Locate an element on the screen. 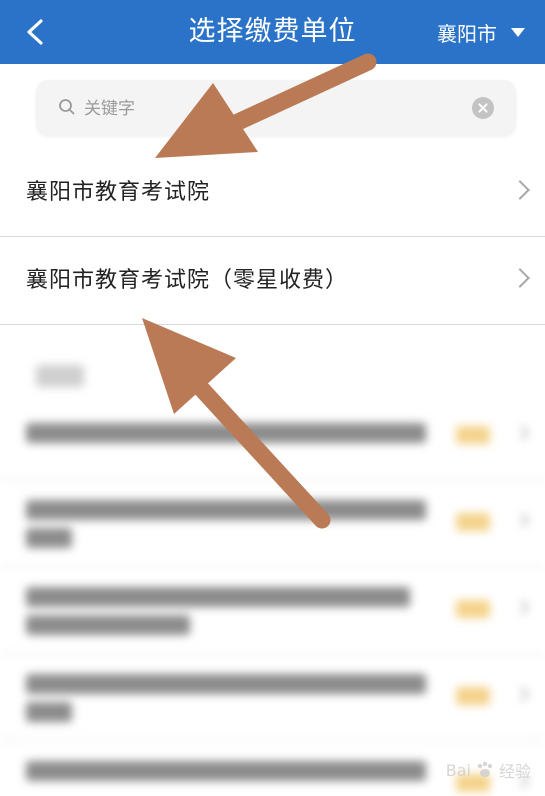 This screenshot has width=545, height=796. divider is located at coordinates (272, 236).